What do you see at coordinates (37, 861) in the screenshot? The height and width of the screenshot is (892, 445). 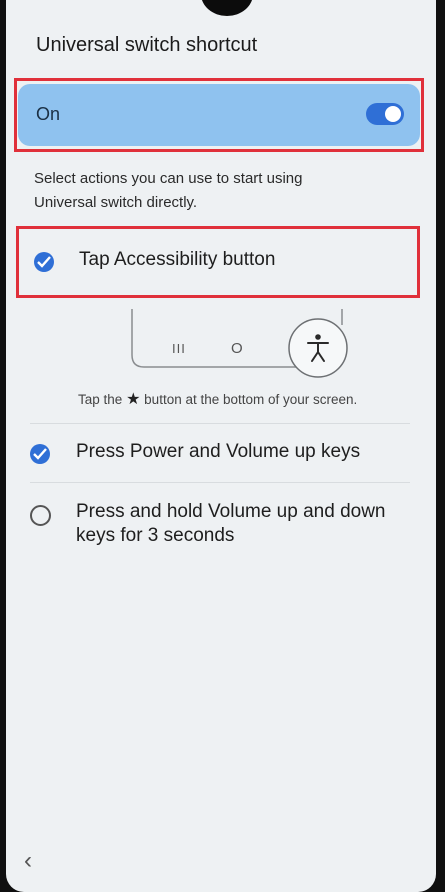 I see `back-chevron-icon: ‹` at bounding box center [37, 861].